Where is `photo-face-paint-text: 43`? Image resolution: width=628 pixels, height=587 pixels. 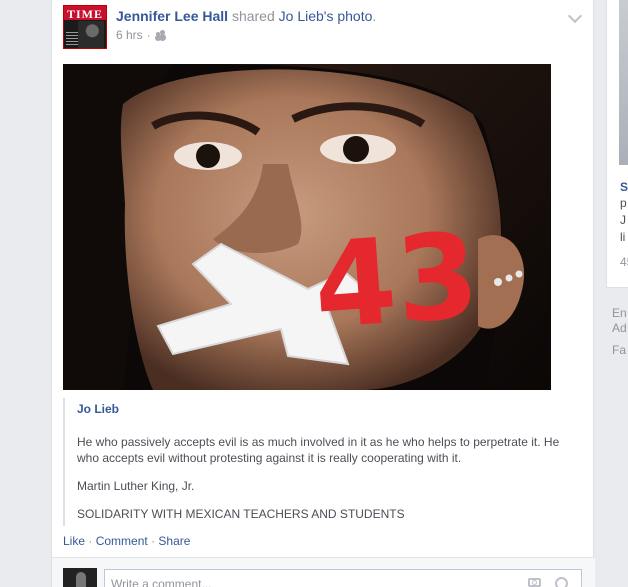
photo-face-paint-text: 43 is located at coordinates (396, 280).